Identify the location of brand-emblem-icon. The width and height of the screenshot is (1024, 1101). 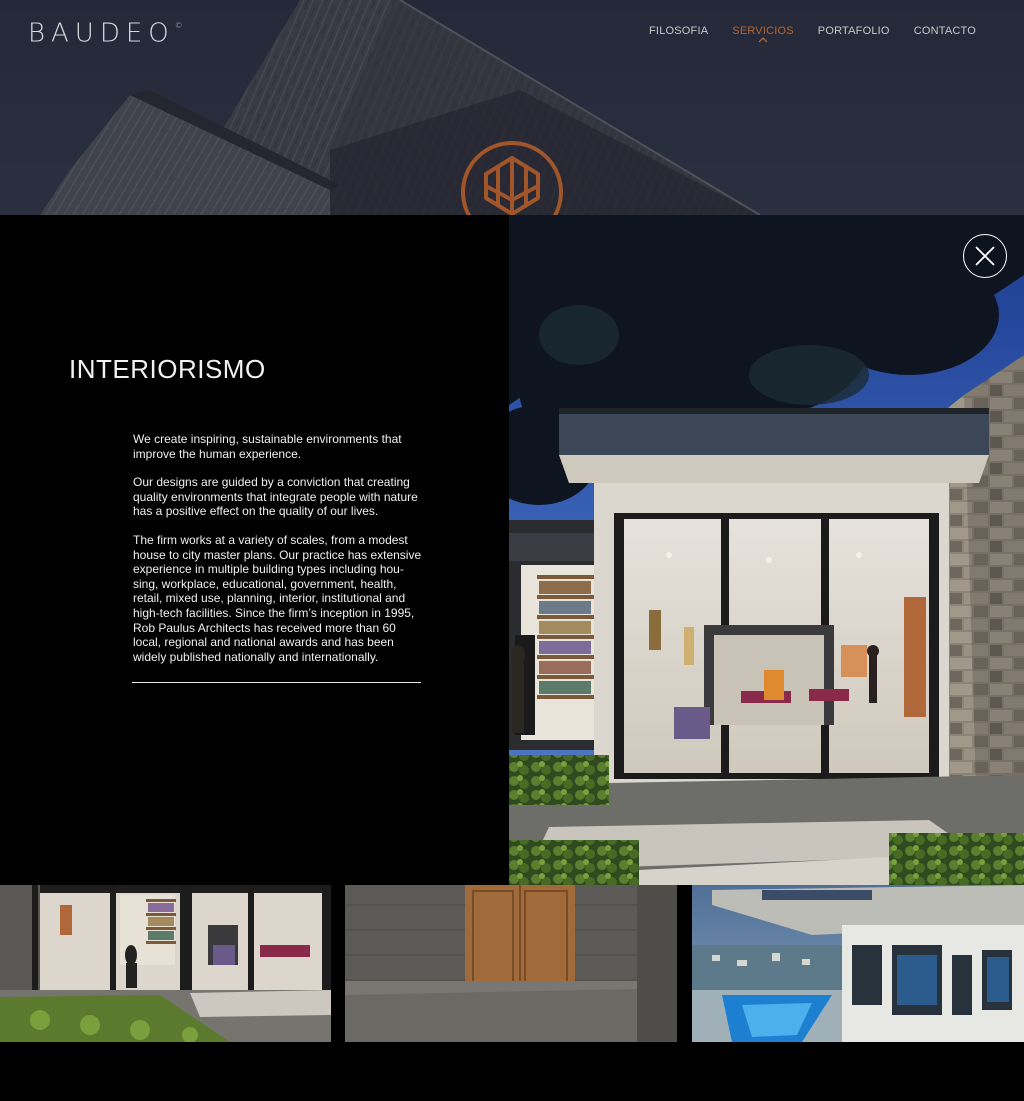
(512, 178).